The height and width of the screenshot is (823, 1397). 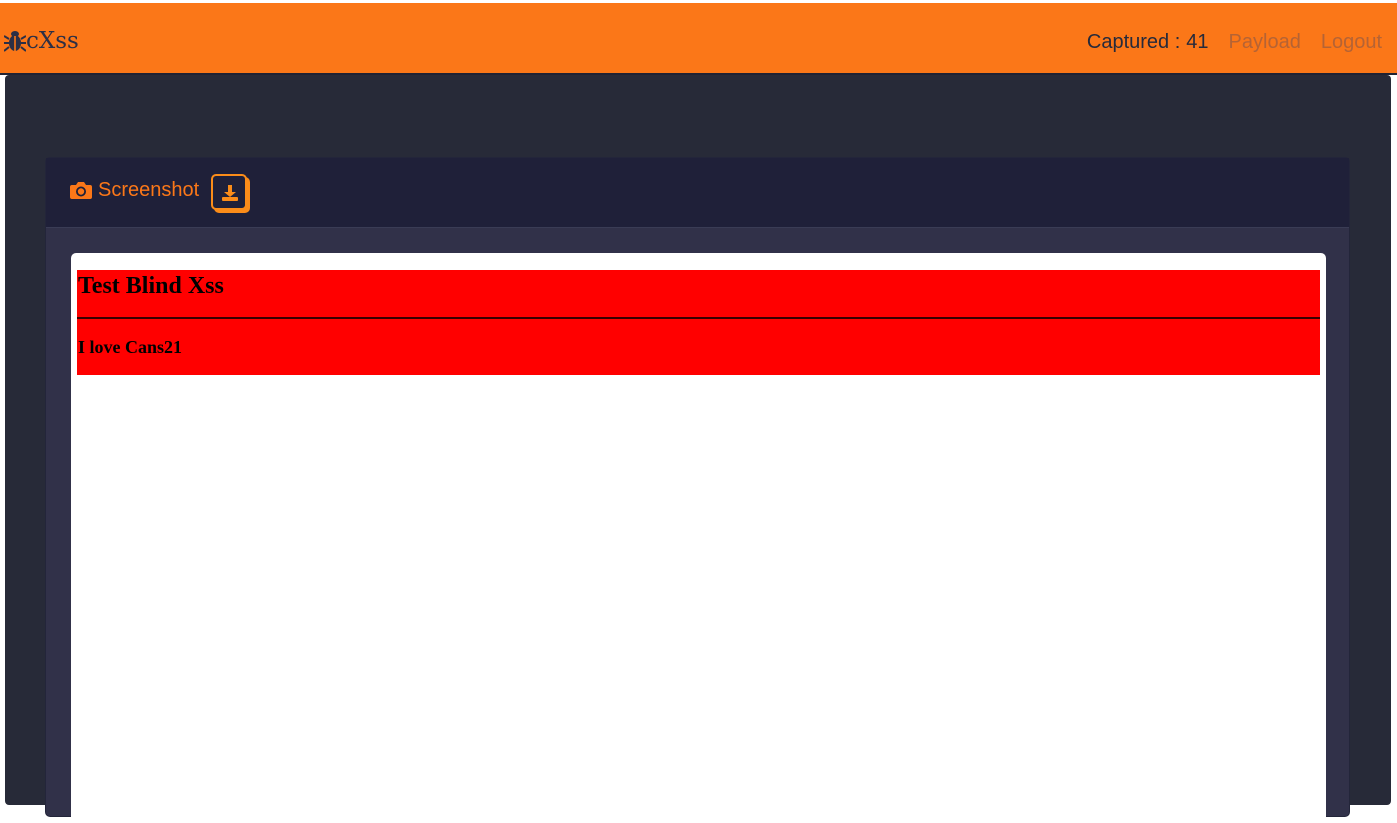 I want to click on captured-subheading: I love Cans21, so click(x=130, y=347).